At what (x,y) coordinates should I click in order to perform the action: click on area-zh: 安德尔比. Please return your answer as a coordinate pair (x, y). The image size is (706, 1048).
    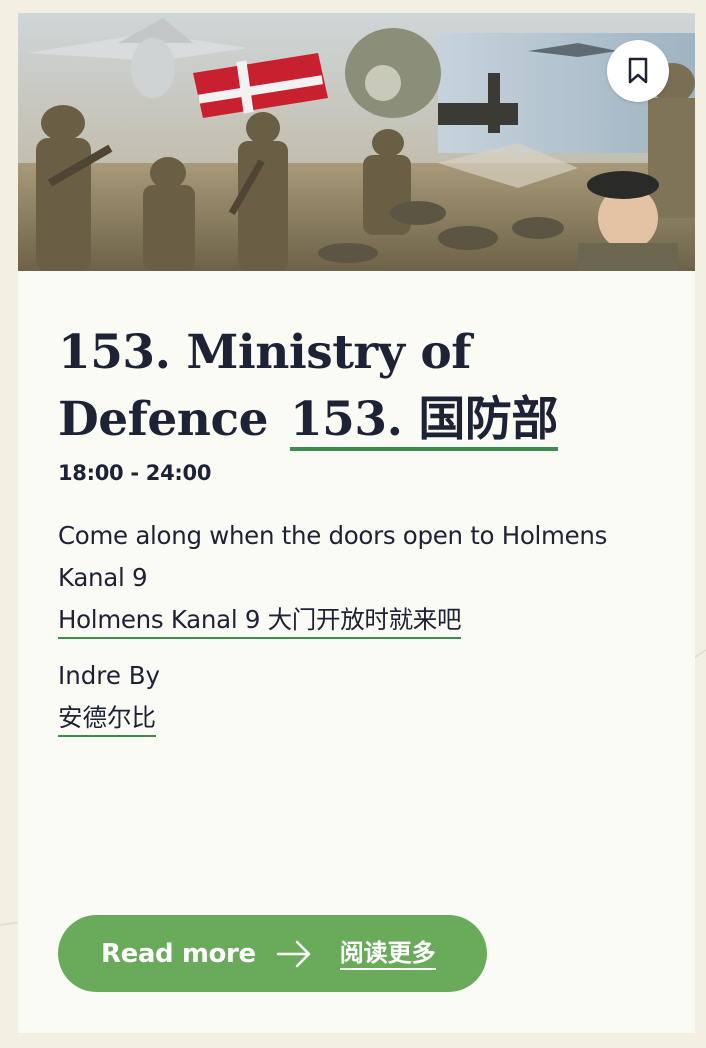
    Looking at the image, I should click on (107, 719).